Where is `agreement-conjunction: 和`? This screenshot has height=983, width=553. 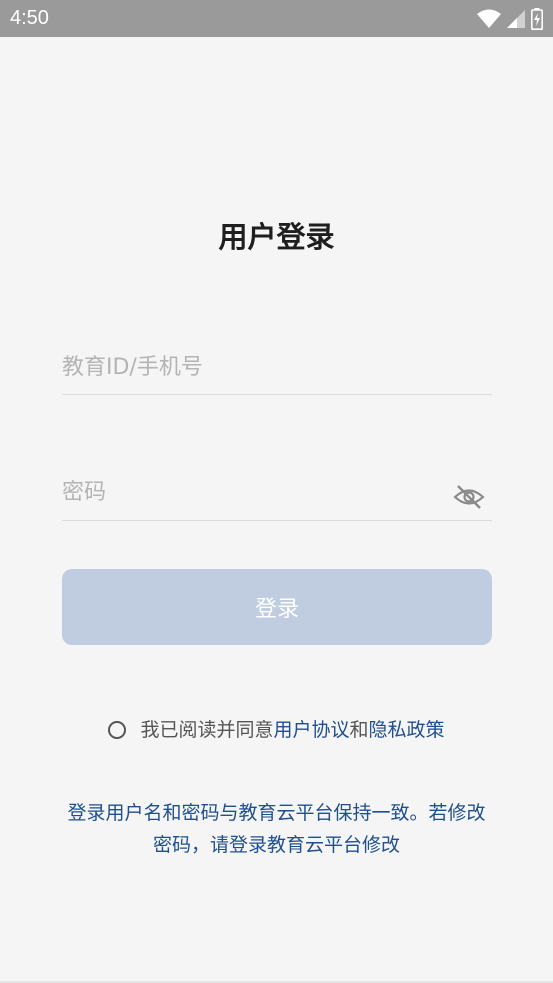 agreement-conjunction: 和 is located at coordinates (359, 730).